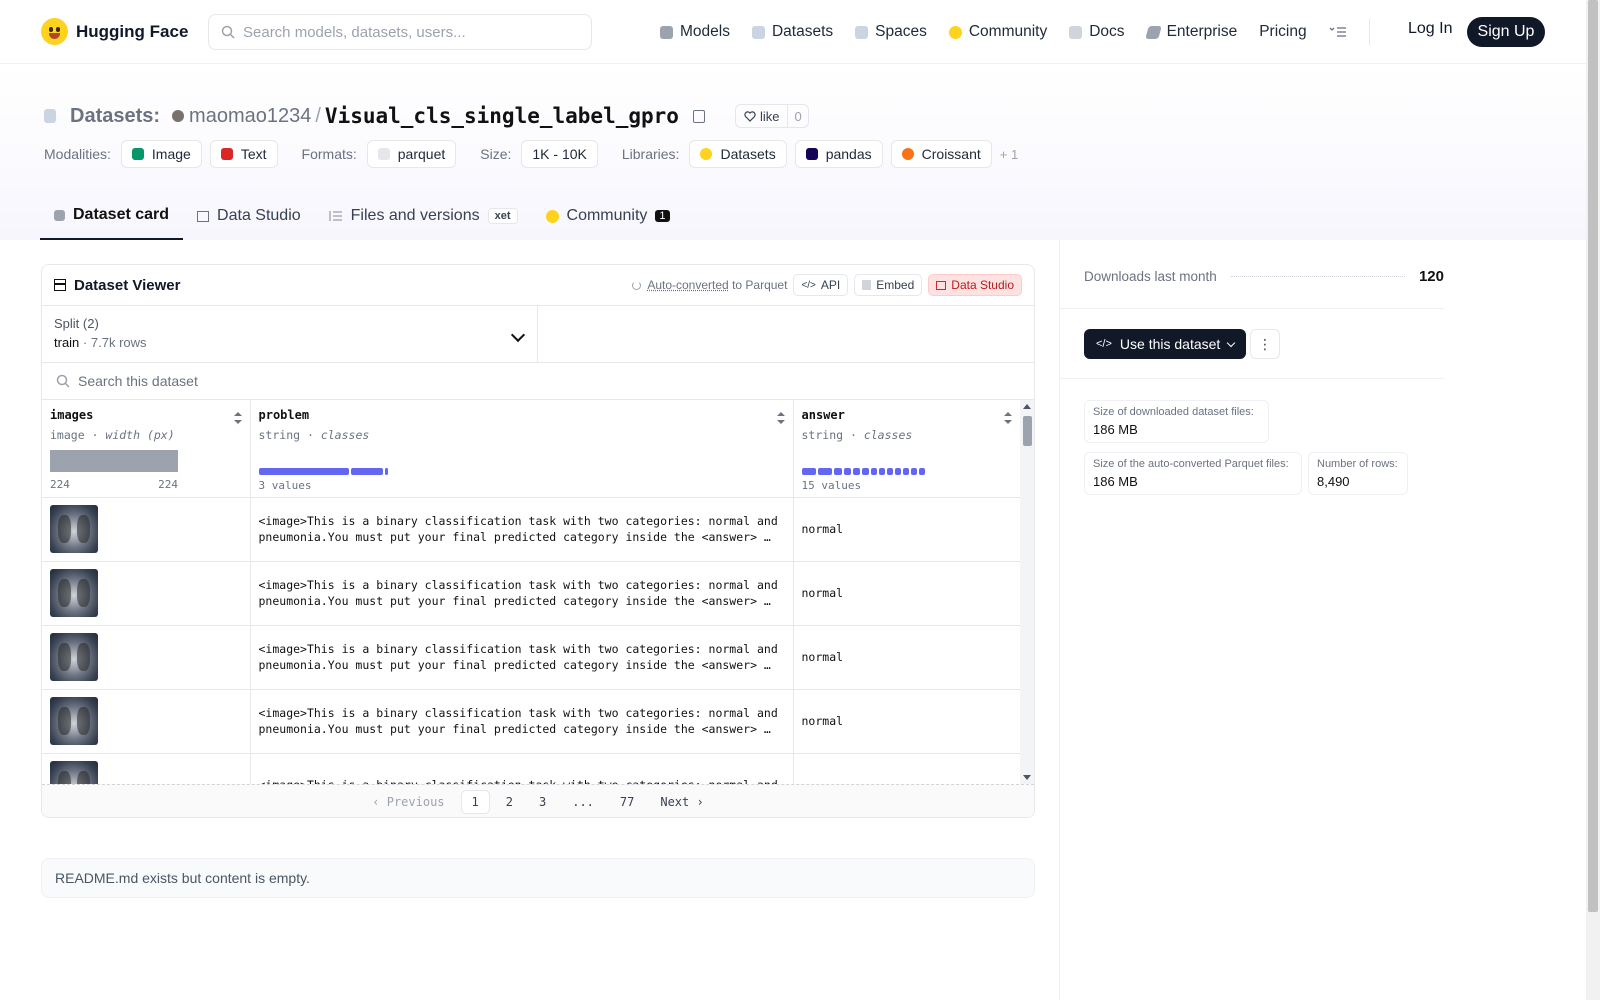 The height and width of the screenshot is (1000, 1600). What do you see at coordinates (1265, 344) in the screenshot?
I see `more-options-button: ⋮` at bounding box center [1265, 344].